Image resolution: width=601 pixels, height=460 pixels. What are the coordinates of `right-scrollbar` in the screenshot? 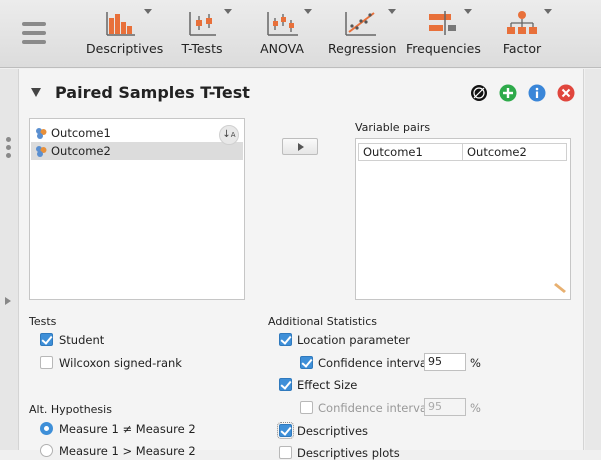 It's located at (593, 259).